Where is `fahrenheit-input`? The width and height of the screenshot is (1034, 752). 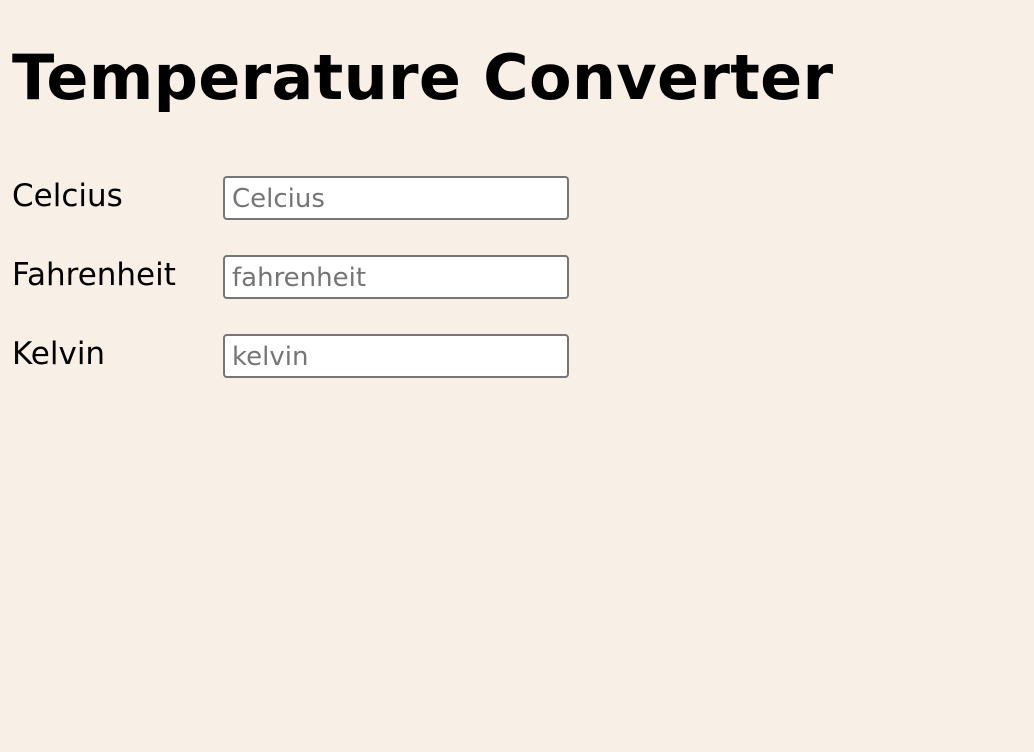 fahrenheit-input is located at coordinates (396, 277).